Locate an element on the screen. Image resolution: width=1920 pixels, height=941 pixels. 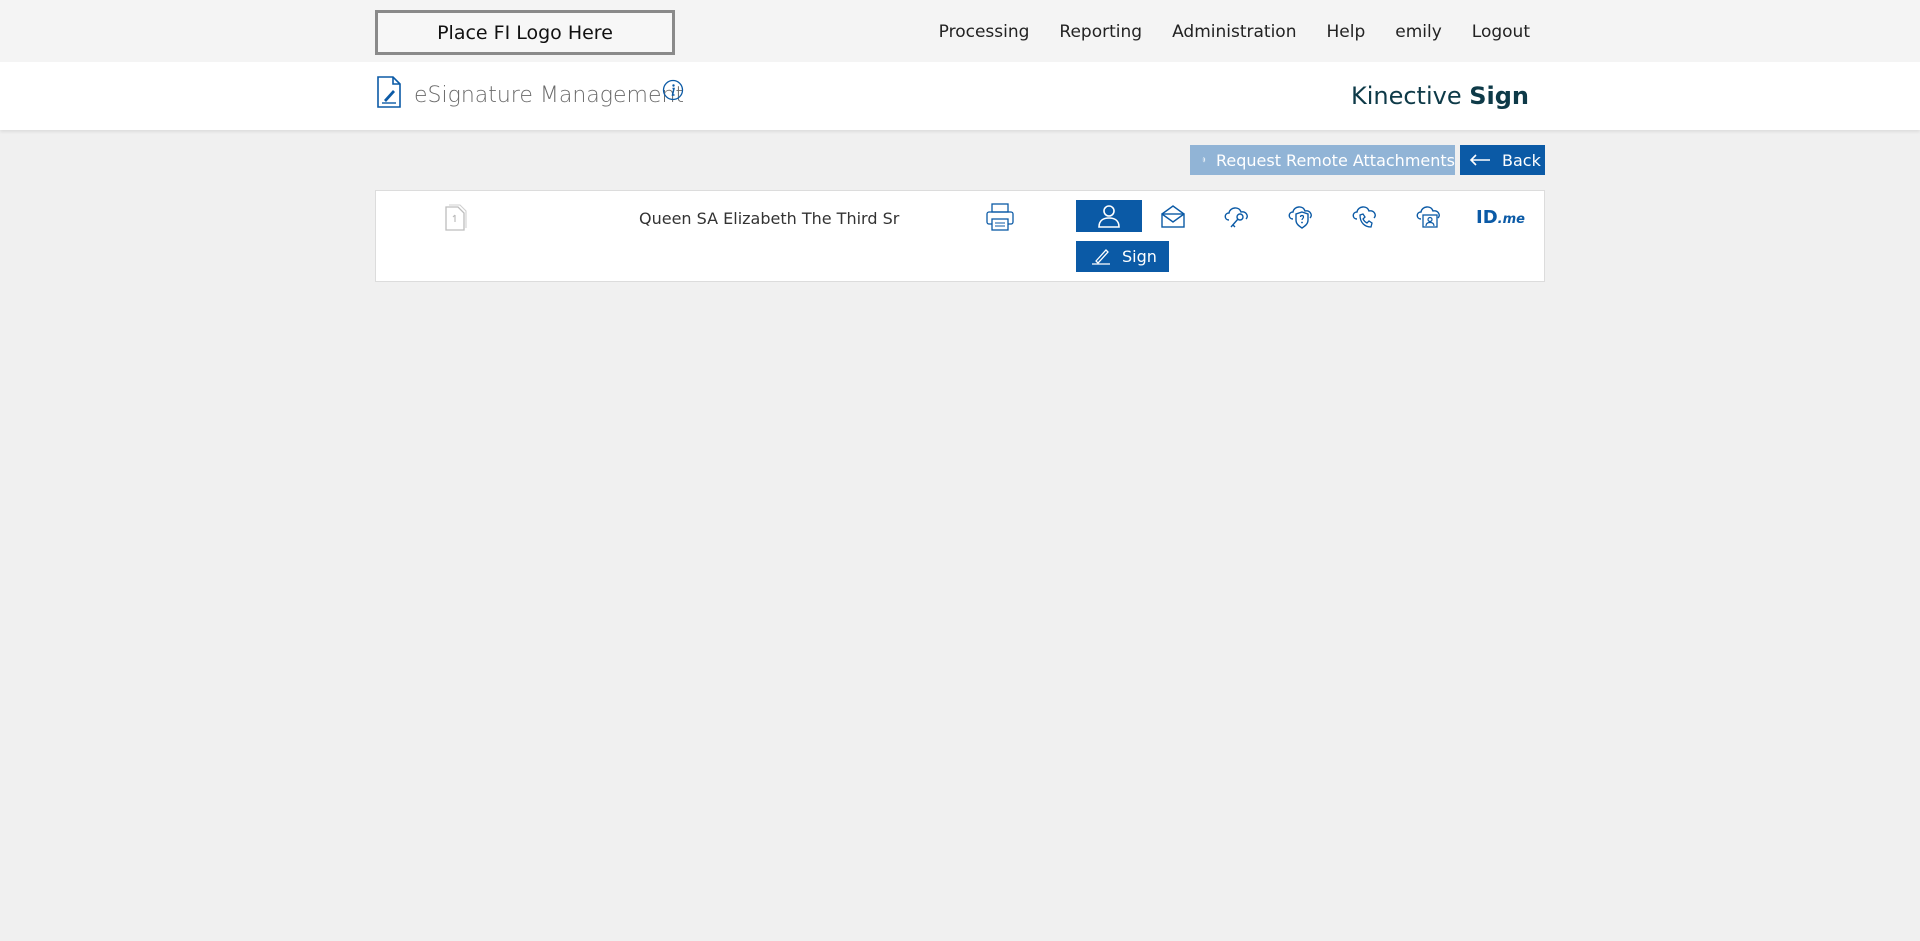
back-button: Back is located at coordinates (1502, 160).